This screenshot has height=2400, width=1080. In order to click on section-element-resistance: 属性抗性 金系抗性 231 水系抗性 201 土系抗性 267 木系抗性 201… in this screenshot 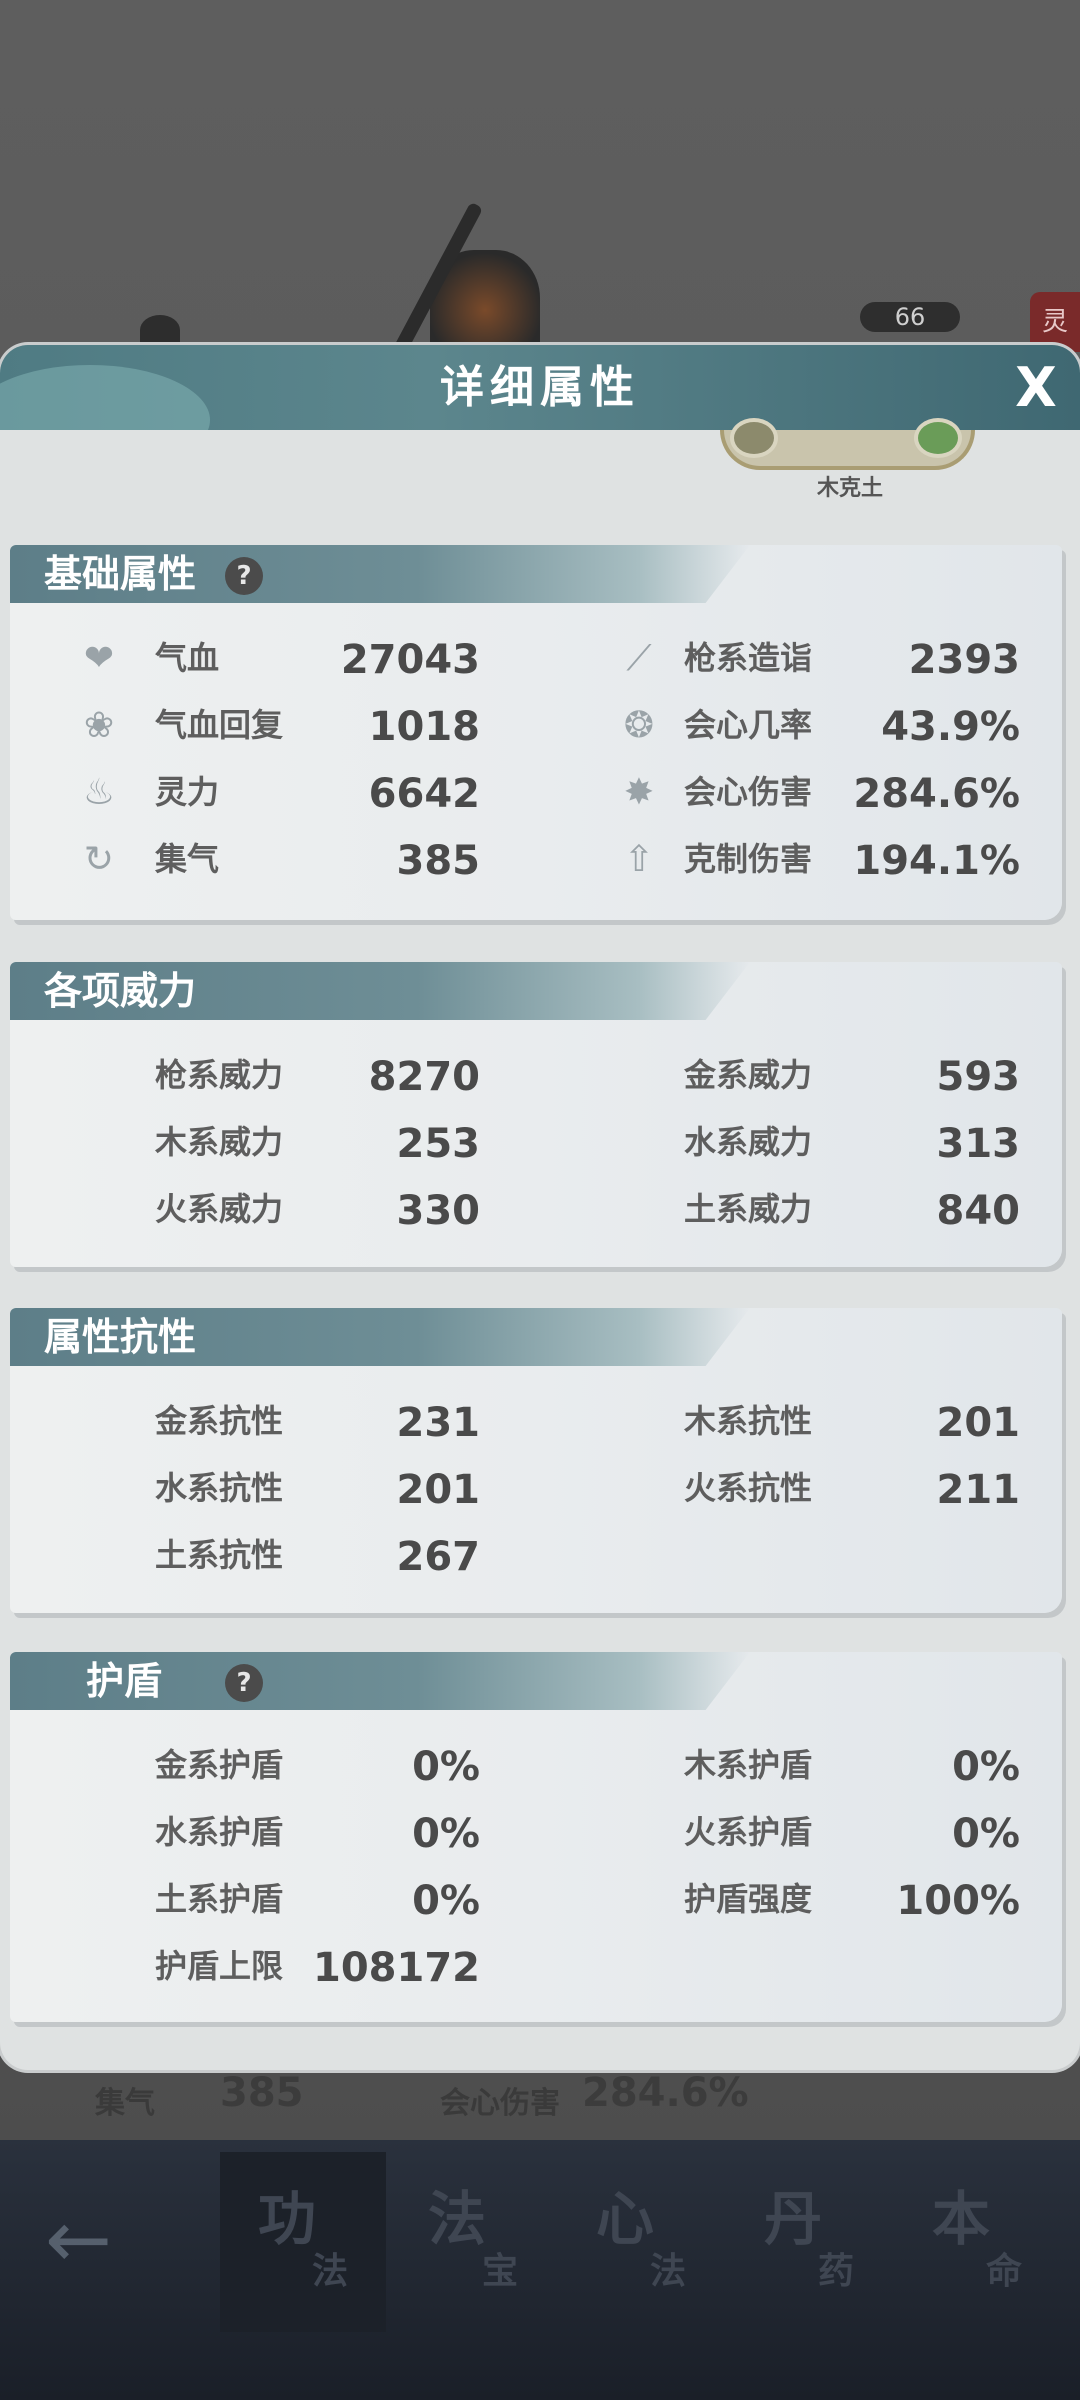, I will do `click(536, 1460)`.